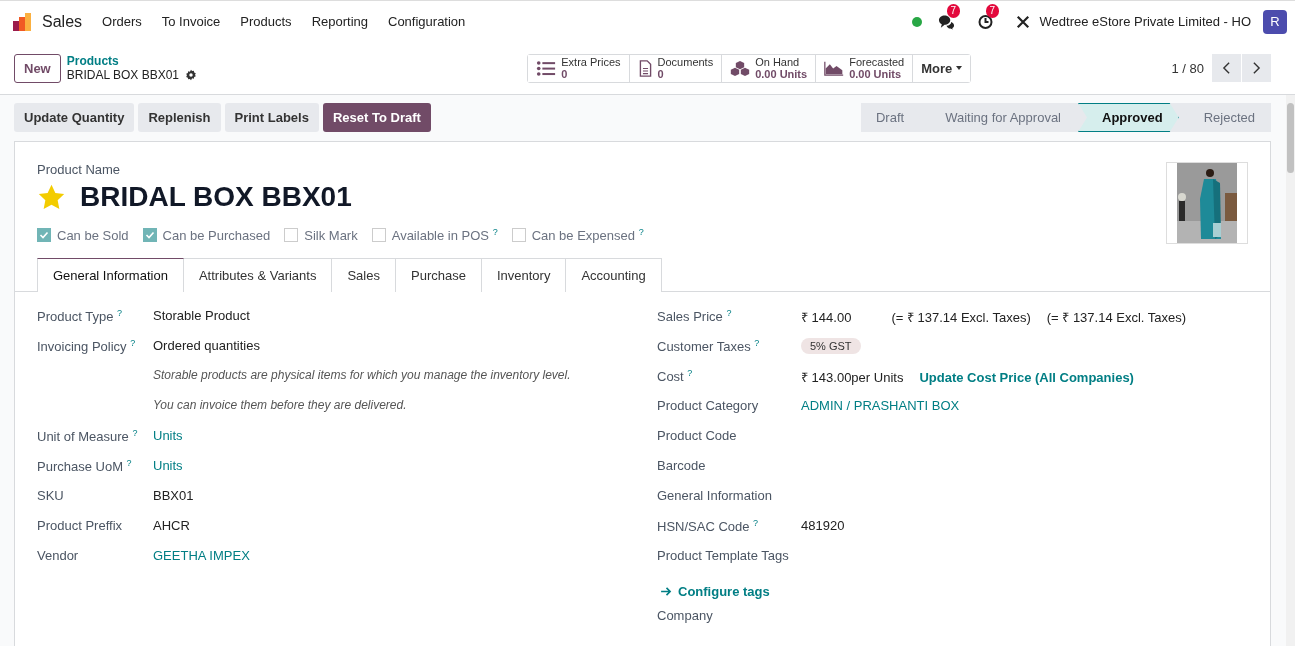  I want to click on pager-value: 1 / 80, so click(1187, 68).